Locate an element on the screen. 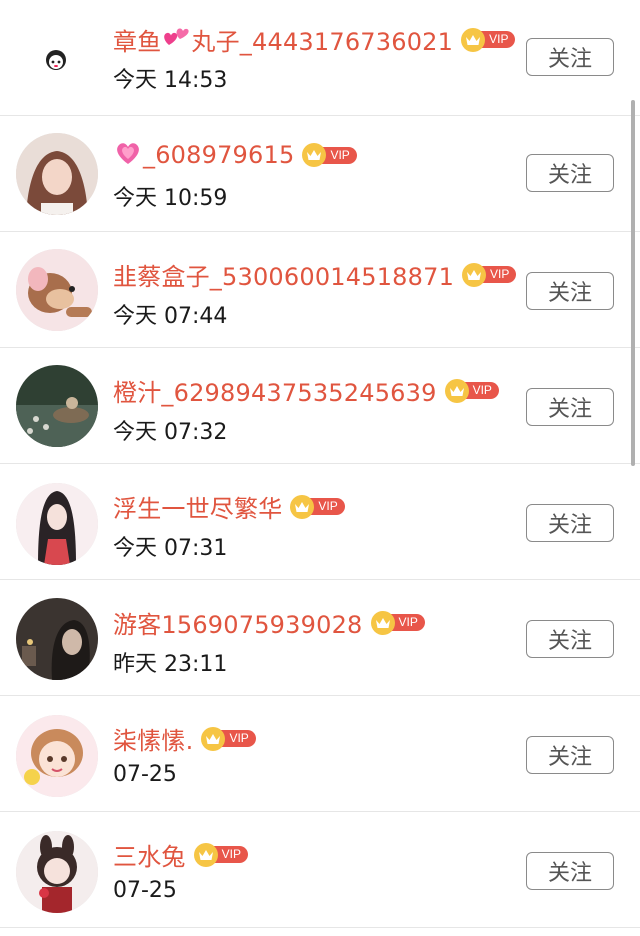 The width and height of the screenshot is (640, 936). name-line: 柒愫愫. VIP is located at coordinates (184, 738).